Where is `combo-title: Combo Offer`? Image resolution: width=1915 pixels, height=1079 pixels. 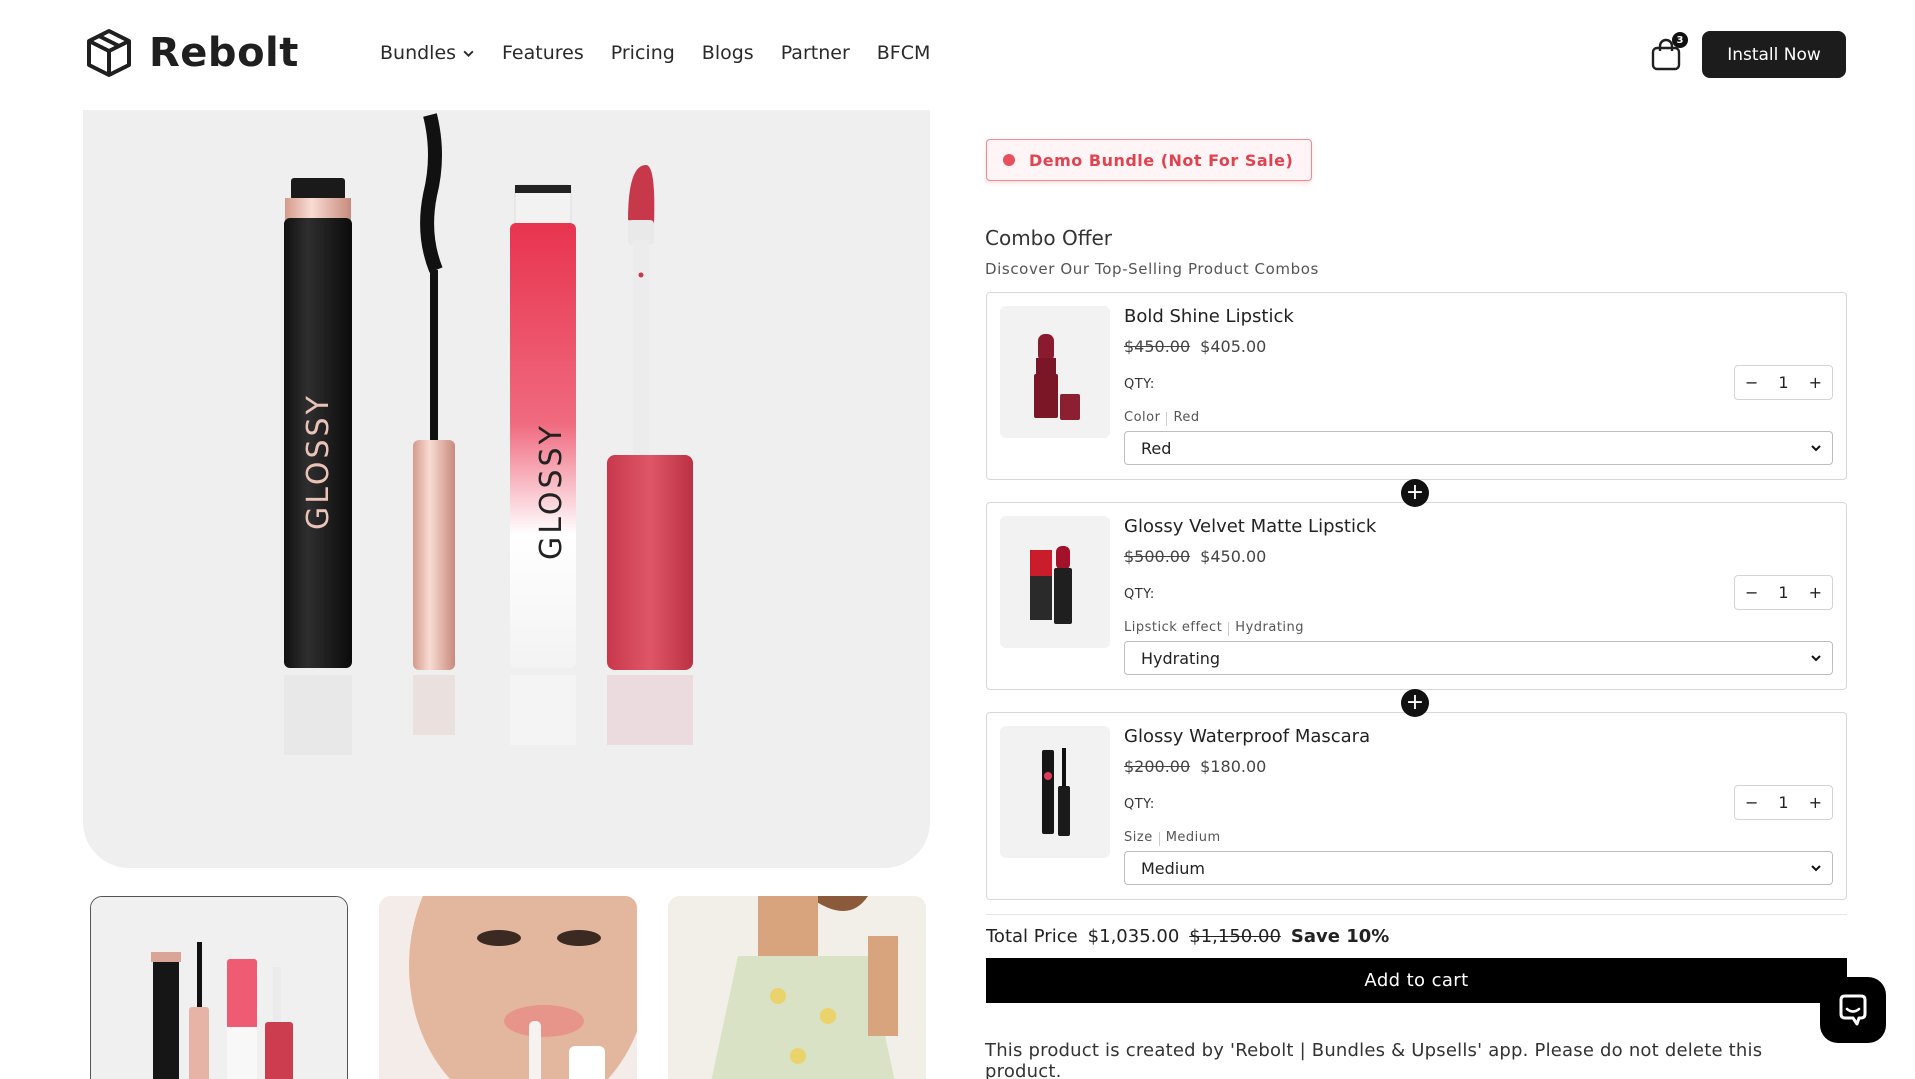
combo-title: Combo Offer is located at coordinates (1049, 238).